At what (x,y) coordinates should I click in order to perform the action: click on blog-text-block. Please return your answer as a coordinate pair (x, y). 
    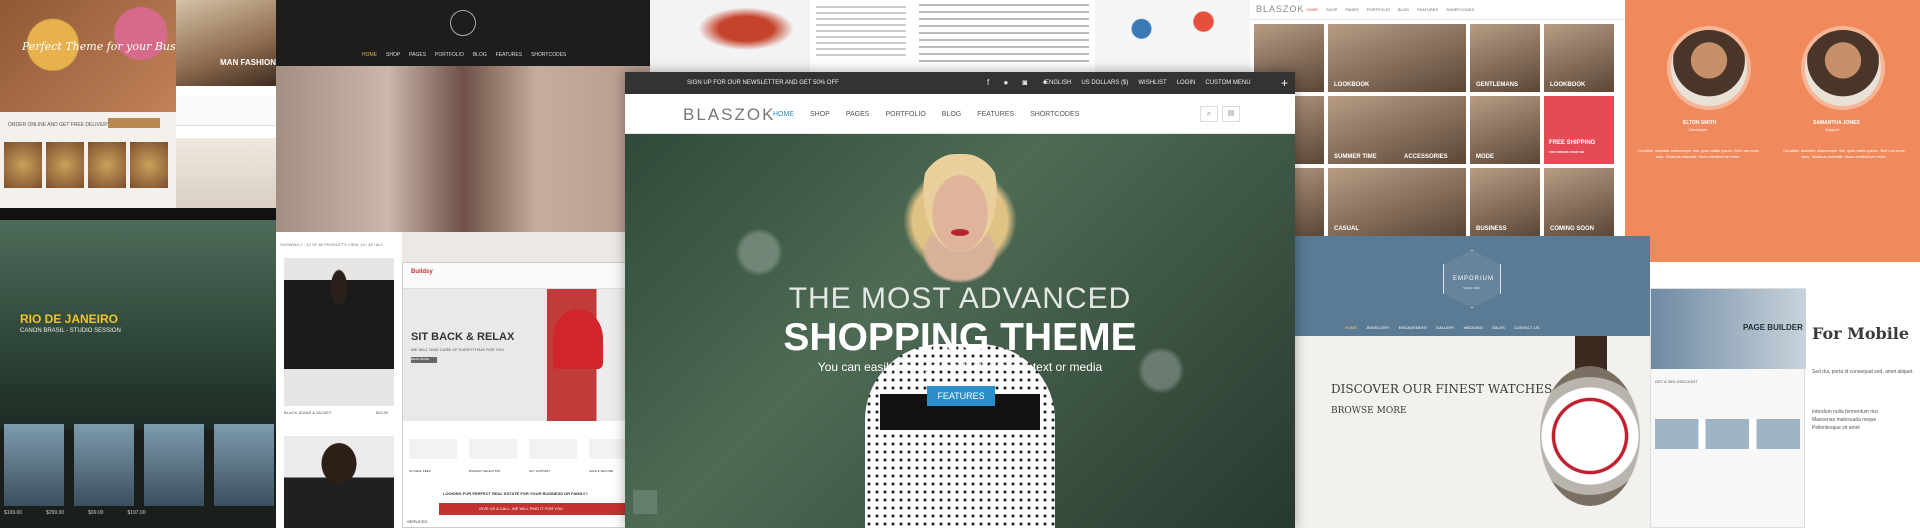
    Looking at the image, I should click on (1004, 34).